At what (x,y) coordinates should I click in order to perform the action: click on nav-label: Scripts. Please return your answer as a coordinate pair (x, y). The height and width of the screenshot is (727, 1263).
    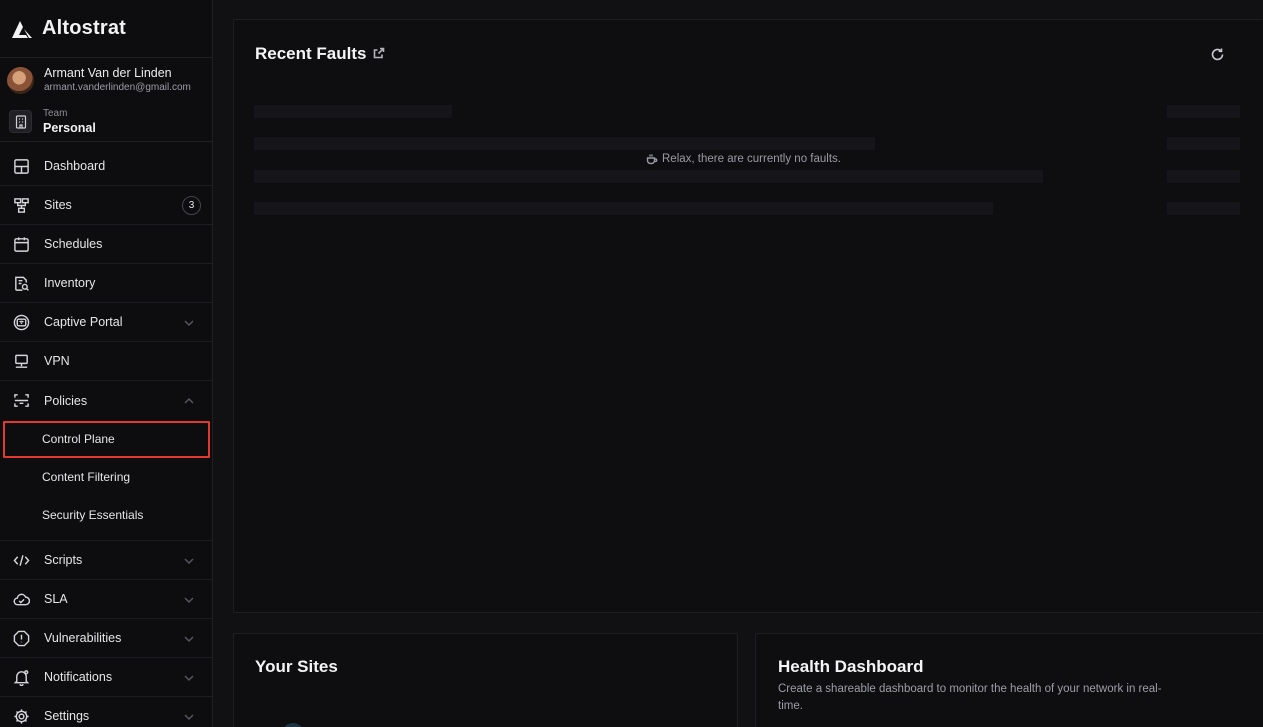
    Looking at the image, I should click on (63, 560).